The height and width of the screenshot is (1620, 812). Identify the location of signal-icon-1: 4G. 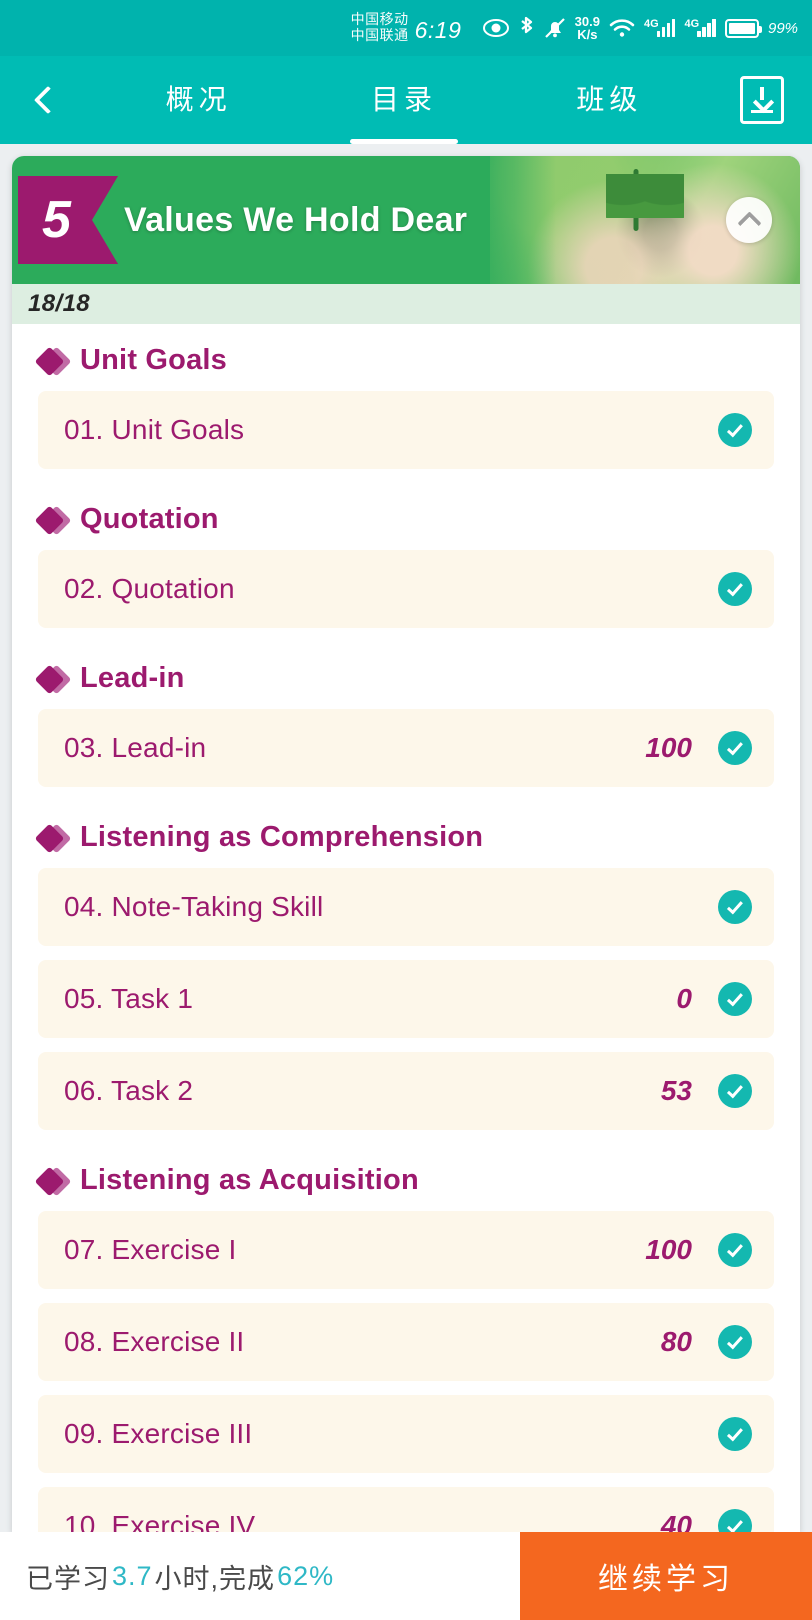
(660, 28).